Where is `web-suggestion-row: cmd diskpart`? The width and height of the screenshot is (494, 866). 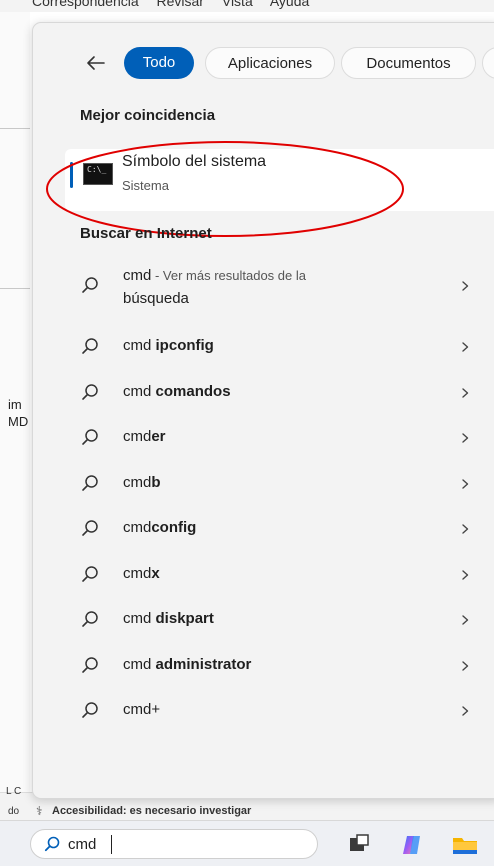 web-suggestion-row: cmd diskpart is located at coordinates (283, 620).